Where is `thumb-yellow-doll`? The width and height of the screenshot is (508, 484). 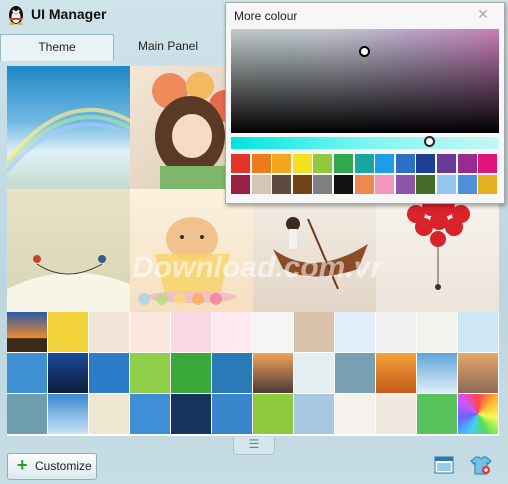 thumb-yellow-doll is located at coordinates (396, 332).